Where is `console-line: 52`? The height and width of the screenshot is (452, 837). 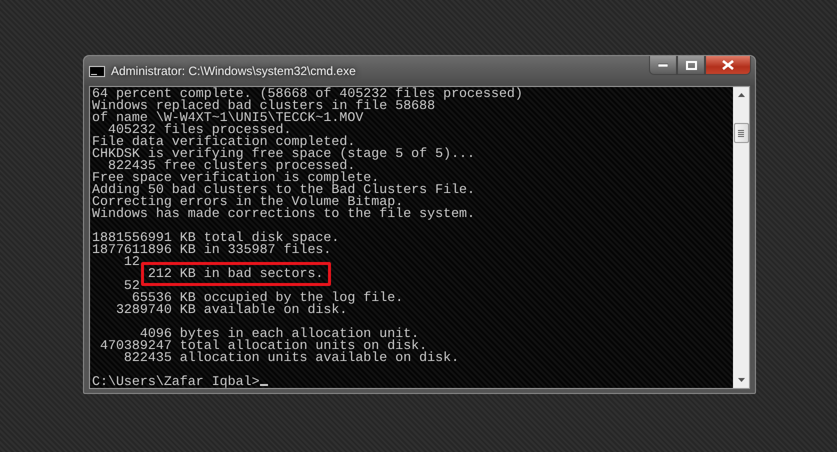
console-line: 52 is located at coordinates (131, 286).